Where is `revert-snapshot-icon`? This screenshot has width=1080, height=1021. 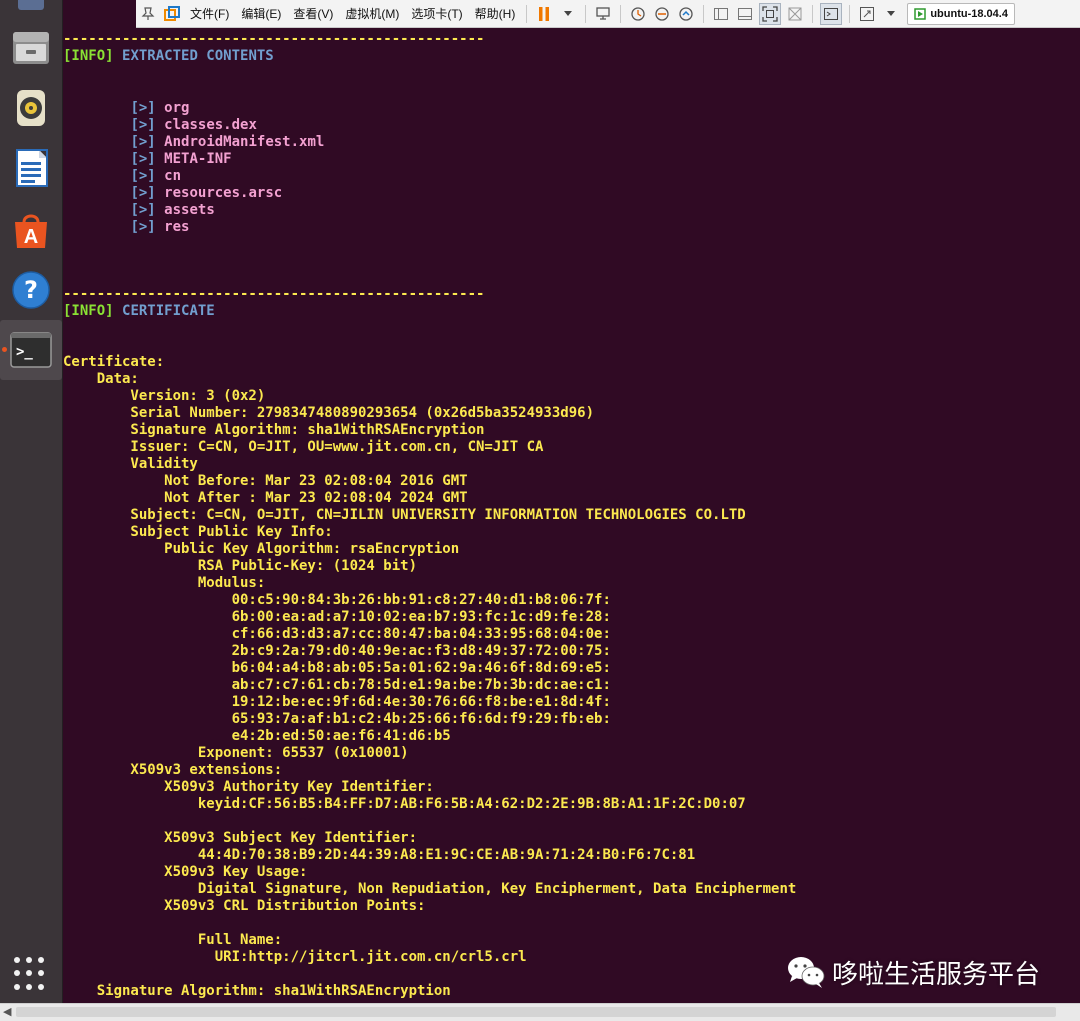 revert-snapshot-icon is located at coordinates (662, 14).